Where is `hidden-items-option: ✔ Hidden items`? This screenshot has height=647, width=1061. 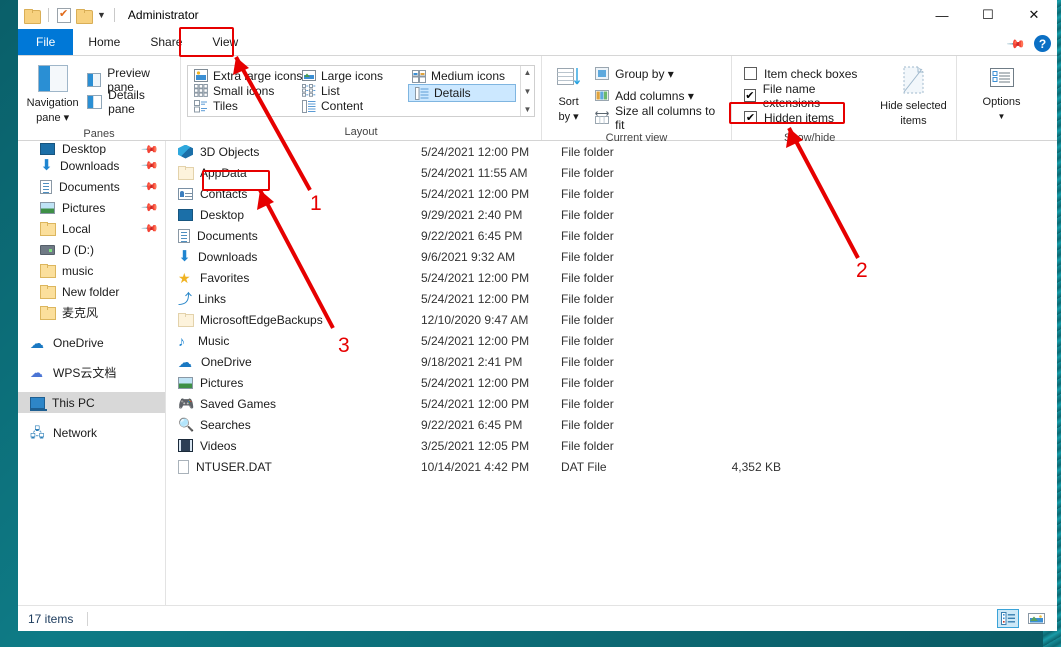
hidden-items-option: ✔ Hidden items is located at coordinates (803, 117).